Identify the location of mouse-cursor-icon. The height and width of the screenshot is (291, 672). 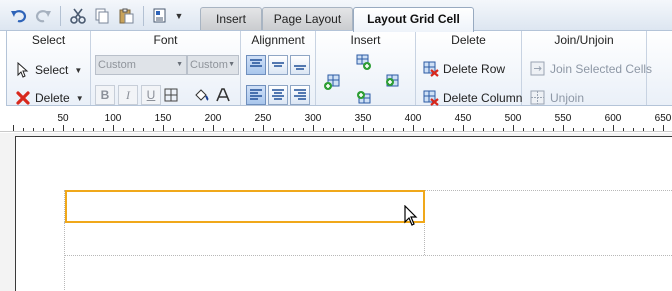
(411, 217).